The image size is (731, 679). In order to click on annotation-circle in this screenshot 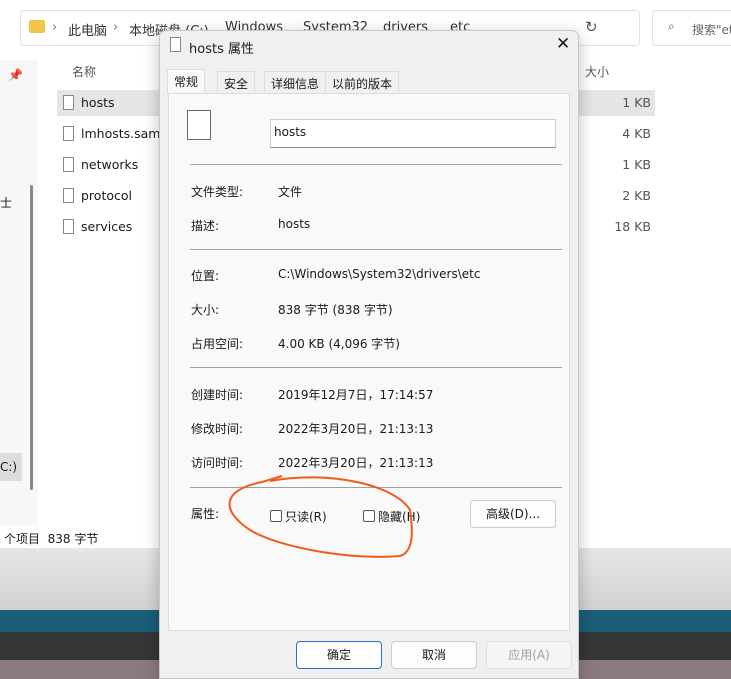, I will do `click(320, 516)`.